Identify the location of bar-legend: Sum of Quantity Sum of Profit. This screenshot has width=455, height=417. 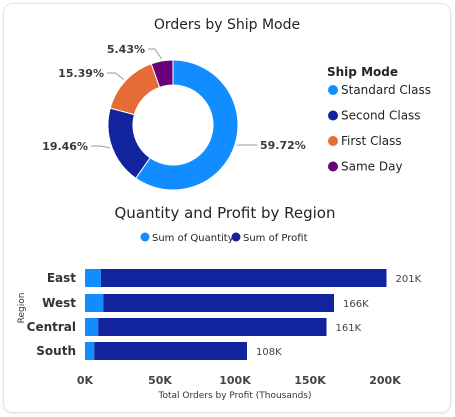
(224, 238).